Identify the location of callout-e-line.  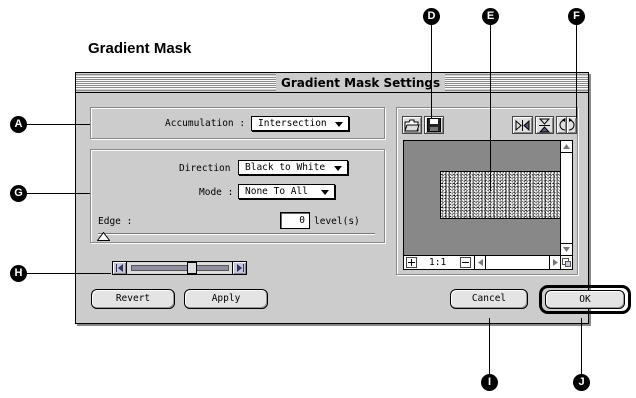
(490, 107).